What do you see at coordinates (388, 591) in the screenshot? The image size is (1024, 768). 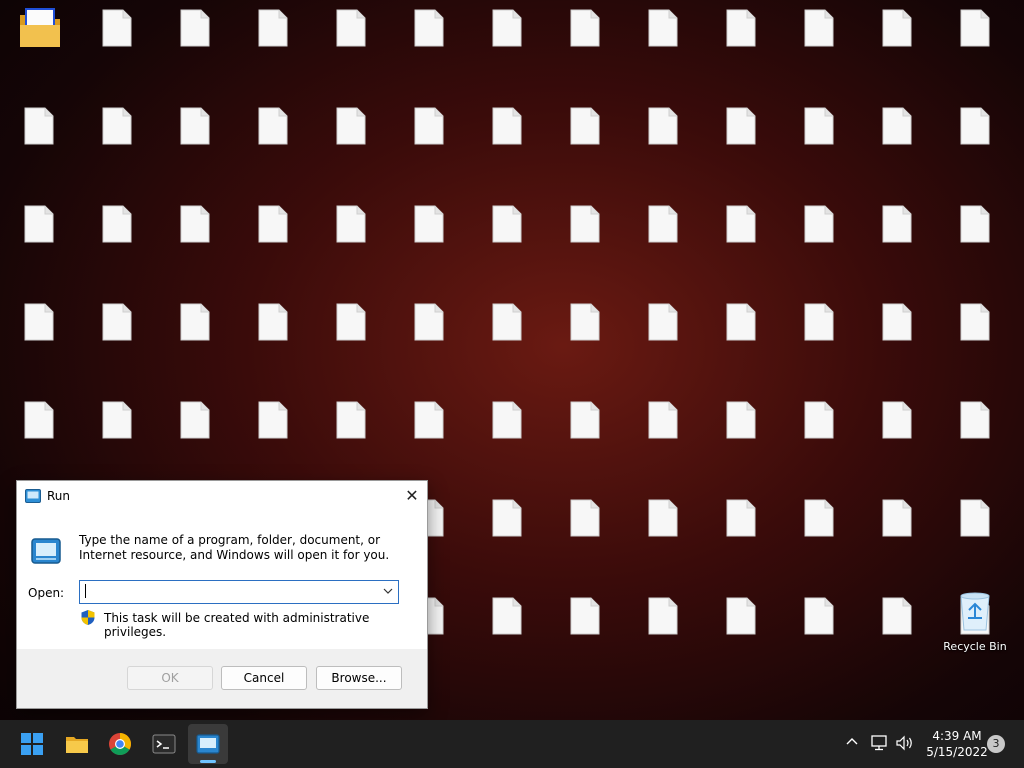 I see `chevron-down-icon` at bounding box center [388, 591].